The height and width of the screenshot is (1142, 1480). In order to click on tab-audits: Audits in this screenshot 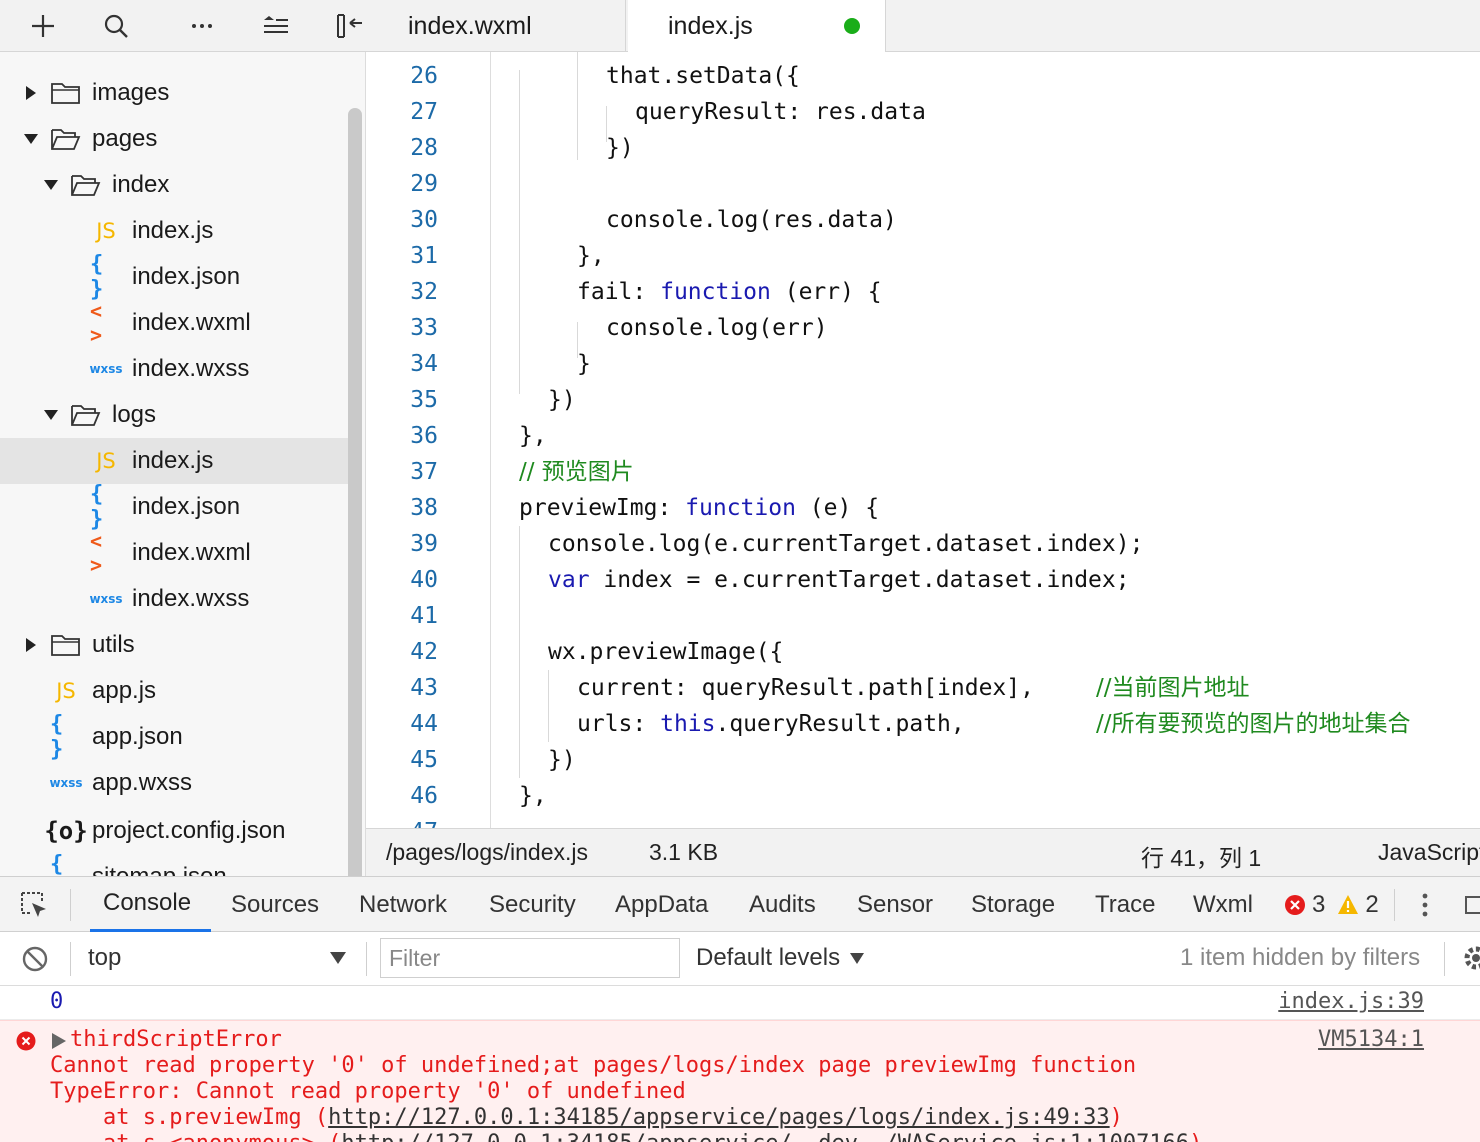, I will do `click(782, 904)`.